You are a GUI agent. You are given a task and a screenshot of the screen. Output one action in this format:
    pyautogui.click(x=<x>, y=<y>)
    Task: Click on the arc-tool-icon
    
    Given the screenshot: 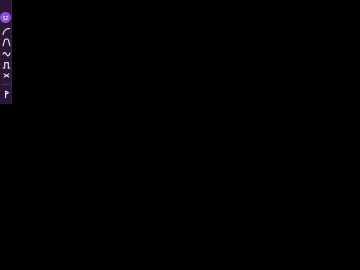 What is the action you would take?
    pyautogui.click(x=6, y=42)
    